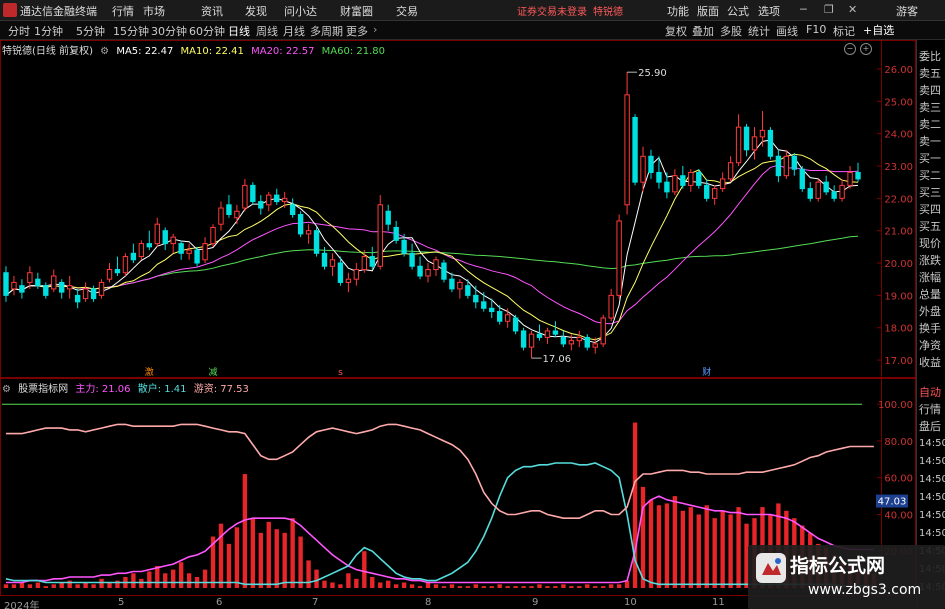 This screenshot has width=945, height=609. I want to click on x-axis-label: 8, so click(428, 602).